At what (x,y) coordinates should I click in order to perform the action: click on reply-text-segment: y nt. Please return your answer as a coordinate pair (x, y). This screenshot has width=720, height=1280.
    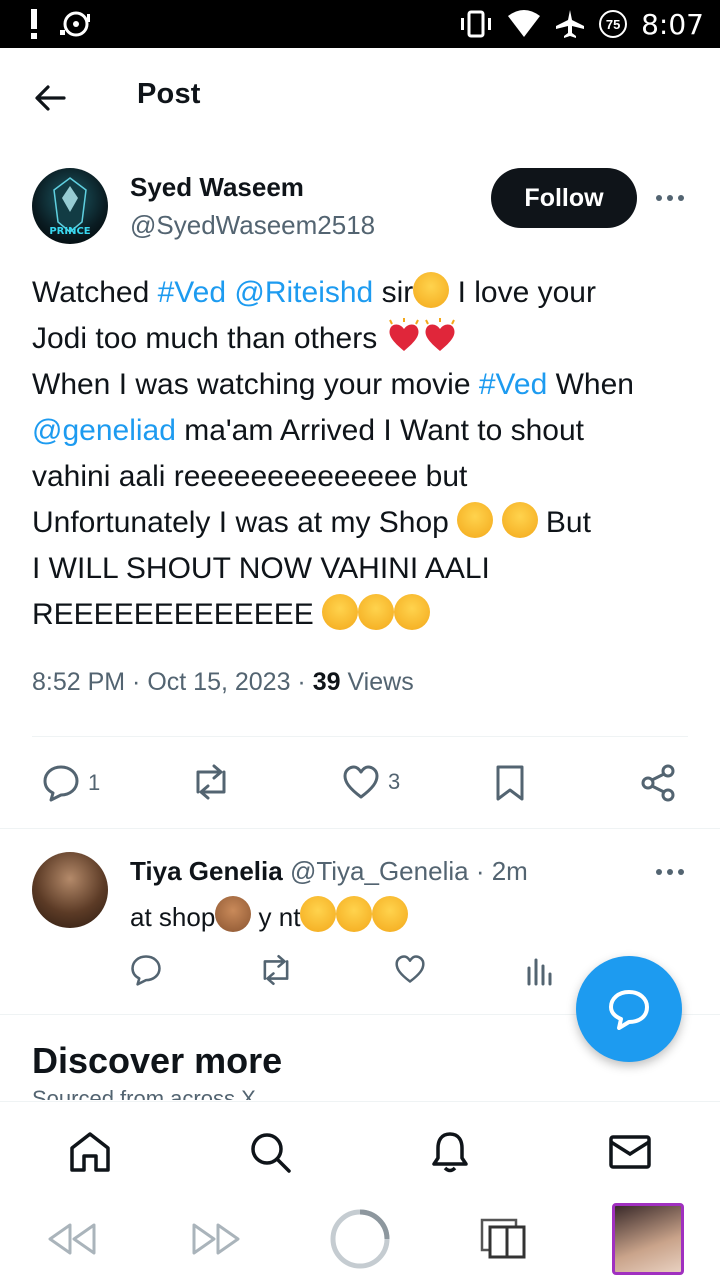
    Looking at the image, I should click on (276, 917).